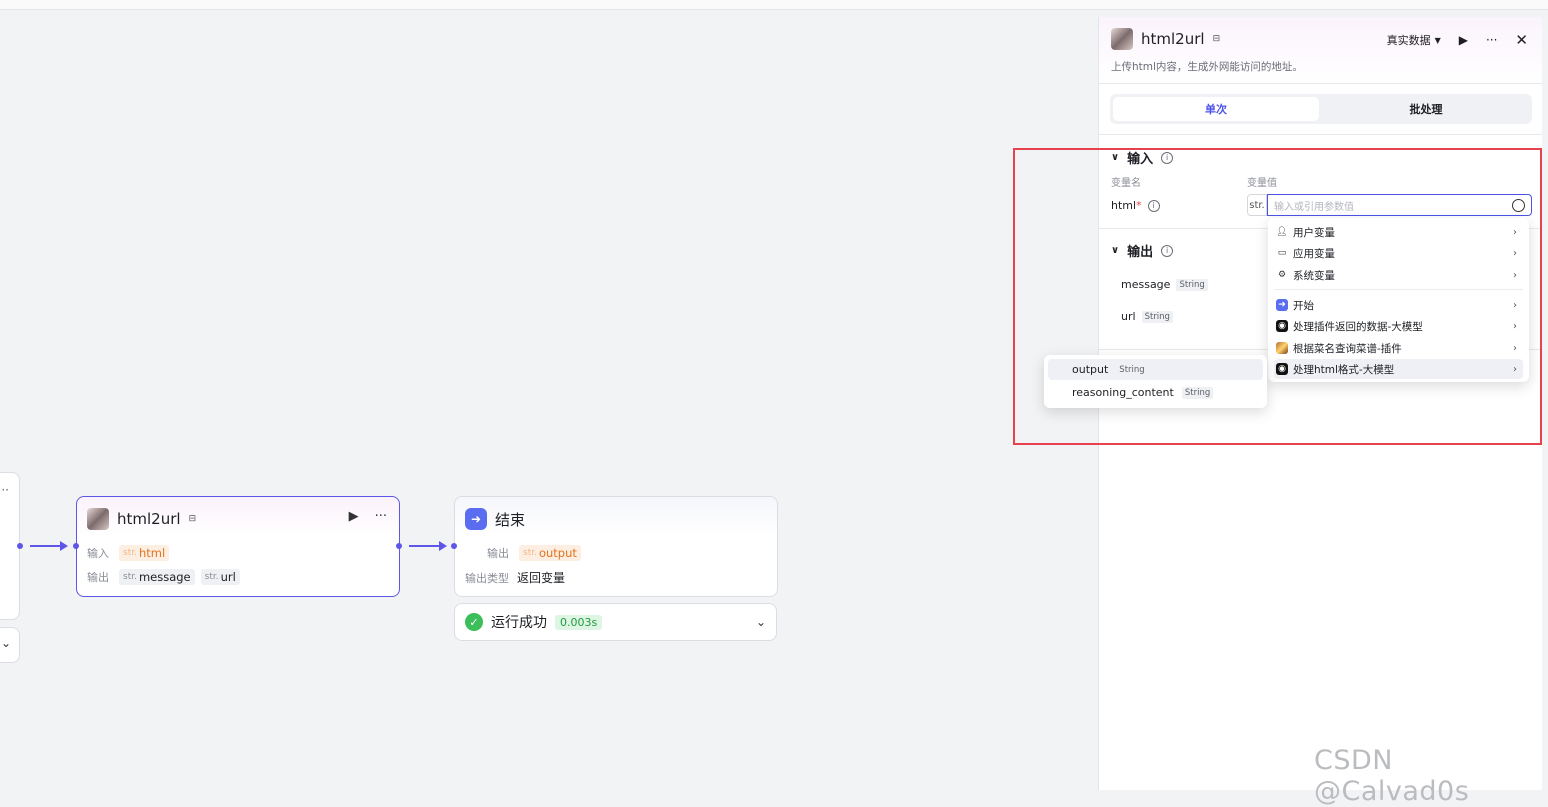  I want to click on status-text: 运行成功, so click(519, 623).